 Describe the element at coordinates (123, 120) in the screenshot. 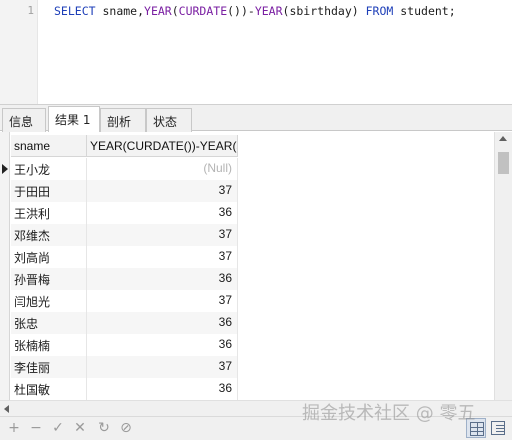

I see `tab-profile: 剖析` at that location.